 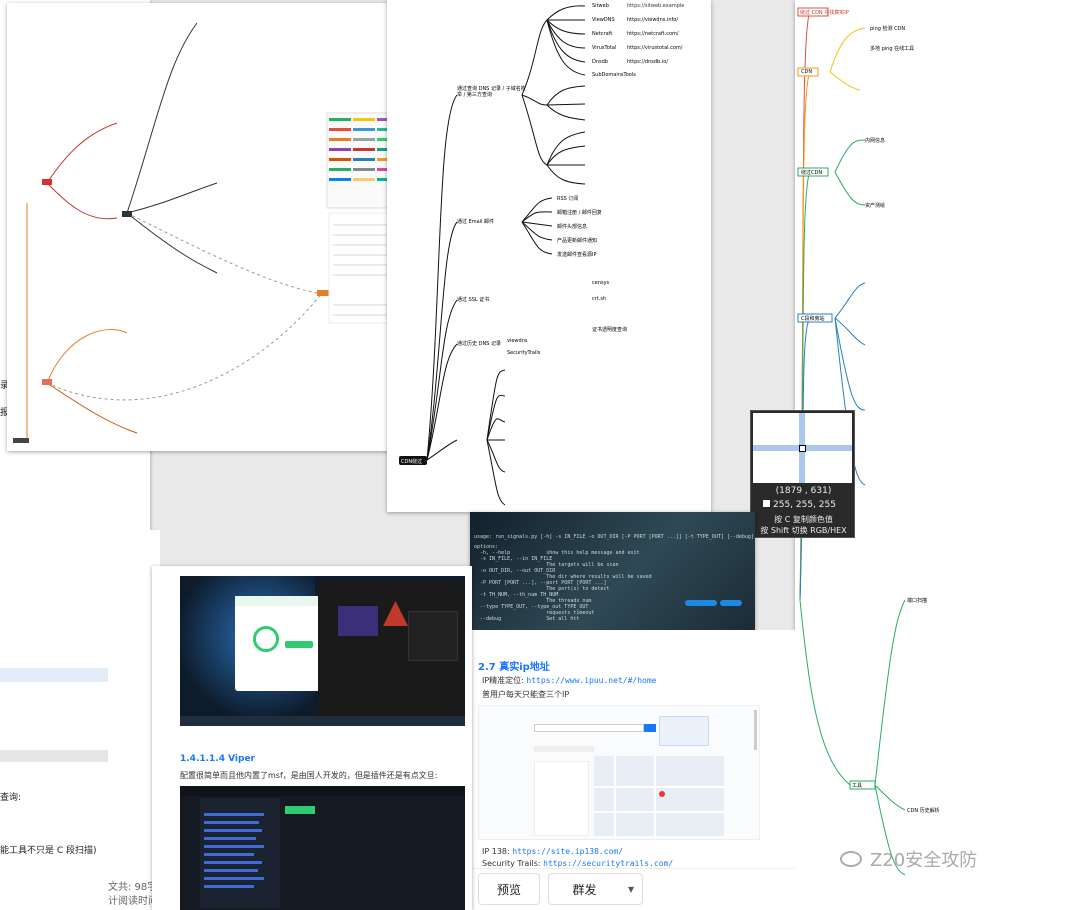 What do you see at coordinates (600, 6) in the screenshot?
I see `mm-item: Sitweb` at bounding box center [600, 6].